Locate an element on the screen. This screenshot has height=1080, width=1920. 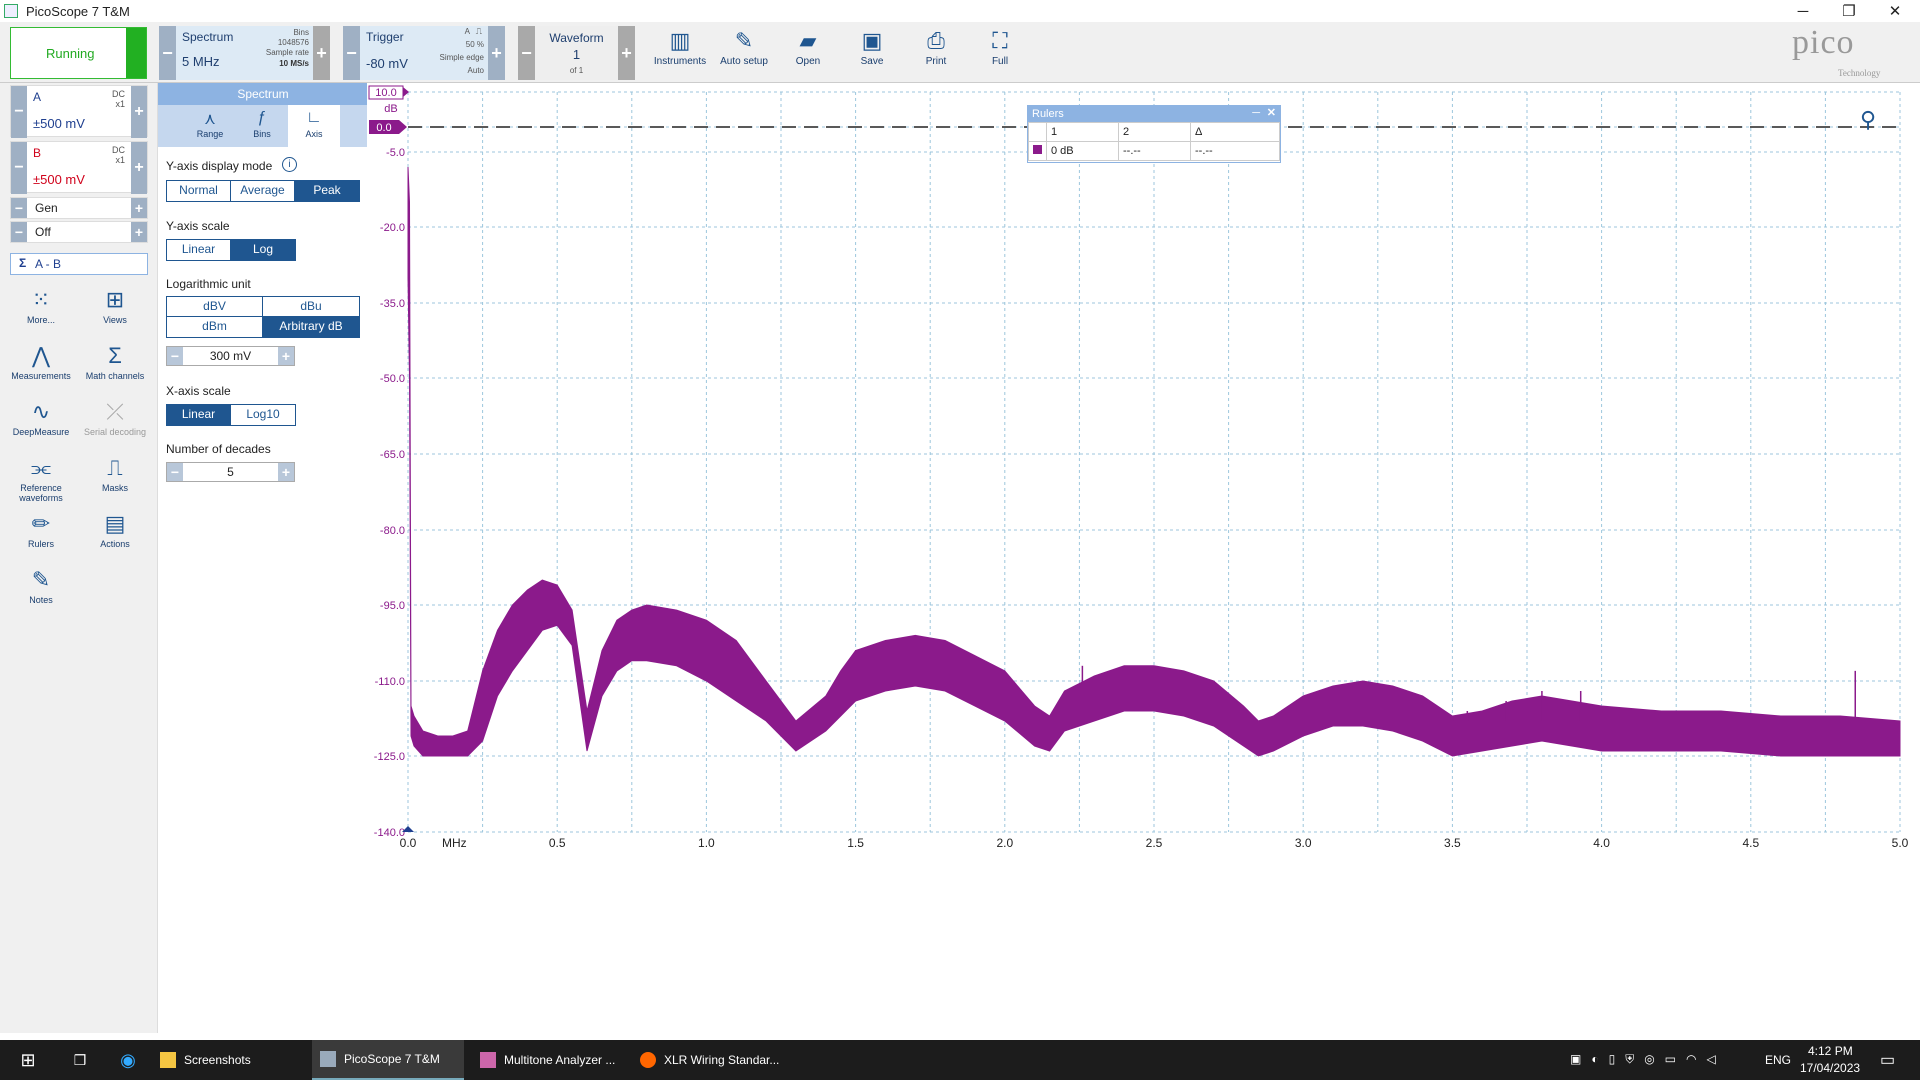
y-scale-log: Log is located at coordinates (263, 250).